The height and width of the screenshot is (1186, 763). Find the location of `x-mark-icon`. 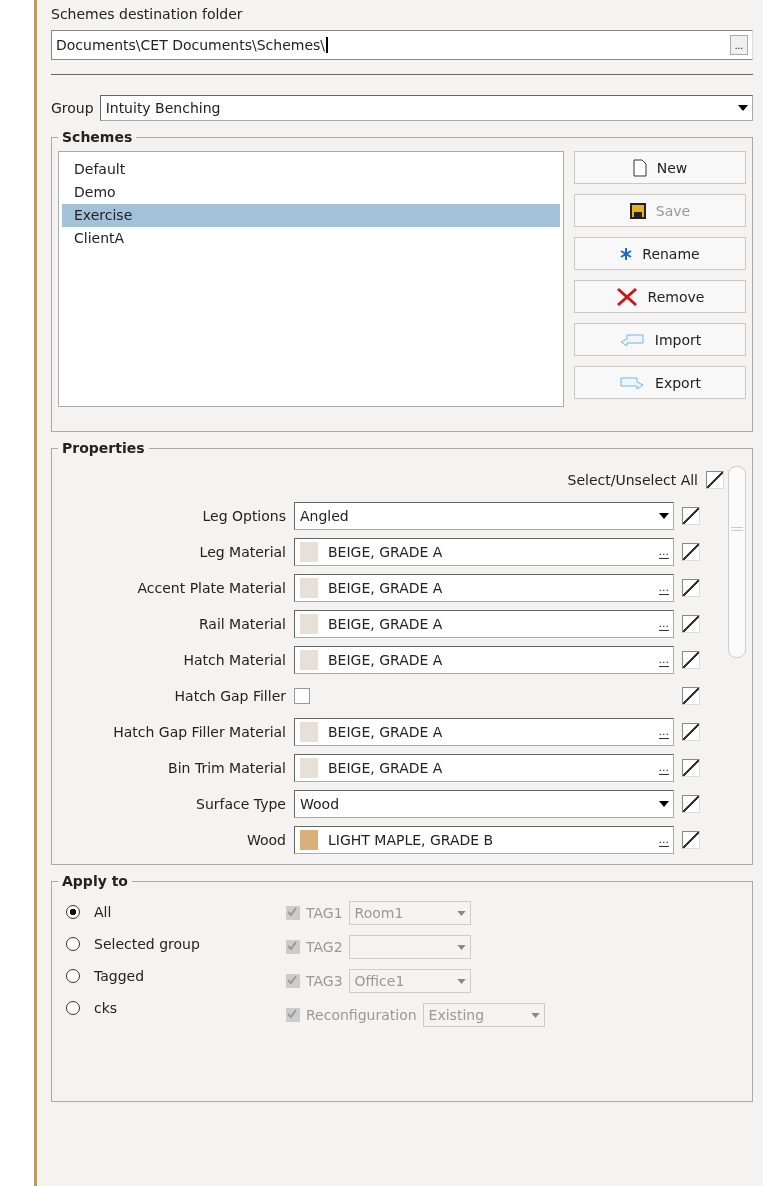

x-mark-icon is located at coordinates (626, 296).